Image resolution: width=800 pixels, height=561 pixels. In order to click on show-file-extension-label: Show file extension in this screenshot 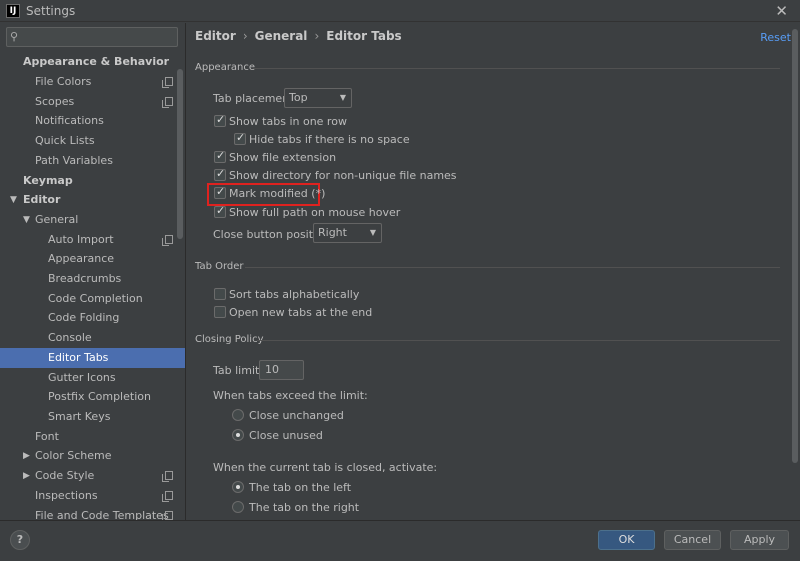, I will do `click(282, 157)`.